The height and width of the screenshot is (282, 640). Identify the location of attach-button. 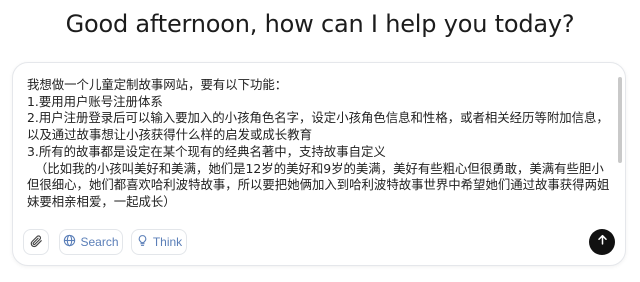
(36, 242).